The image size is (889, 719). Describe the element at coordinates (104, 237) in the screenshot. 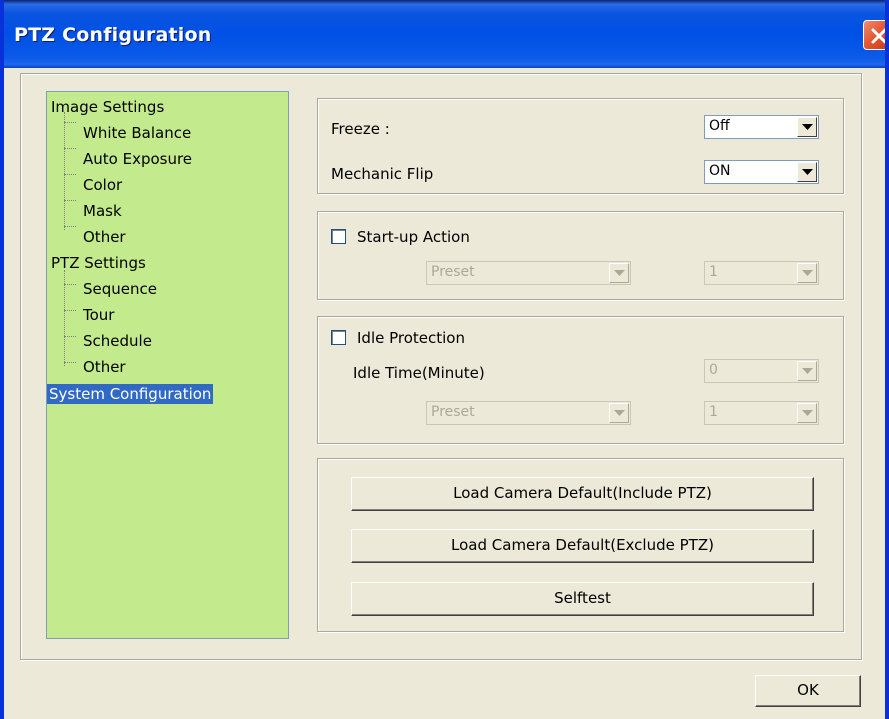

I see `tree-item-image-other: Other` at that location.